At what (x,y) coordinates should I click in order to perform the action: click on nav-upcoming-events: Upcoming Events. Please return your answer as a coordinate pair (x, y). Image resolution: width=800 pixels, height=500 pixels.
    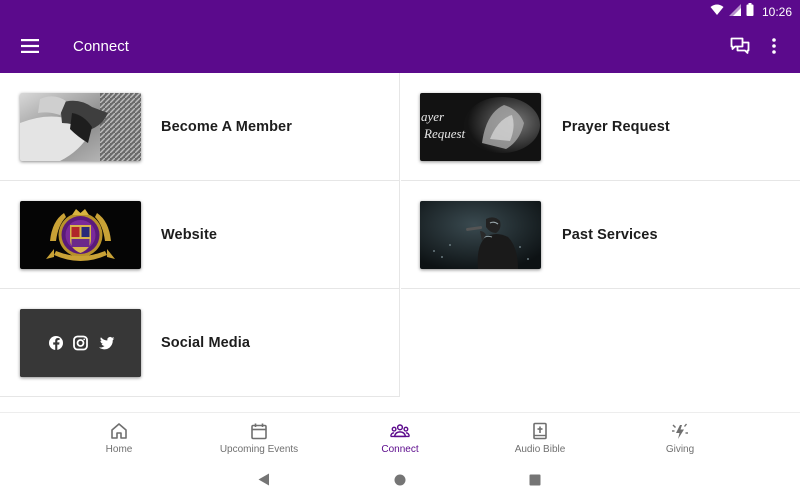
    Looking at the image, I should click on (259, 439).